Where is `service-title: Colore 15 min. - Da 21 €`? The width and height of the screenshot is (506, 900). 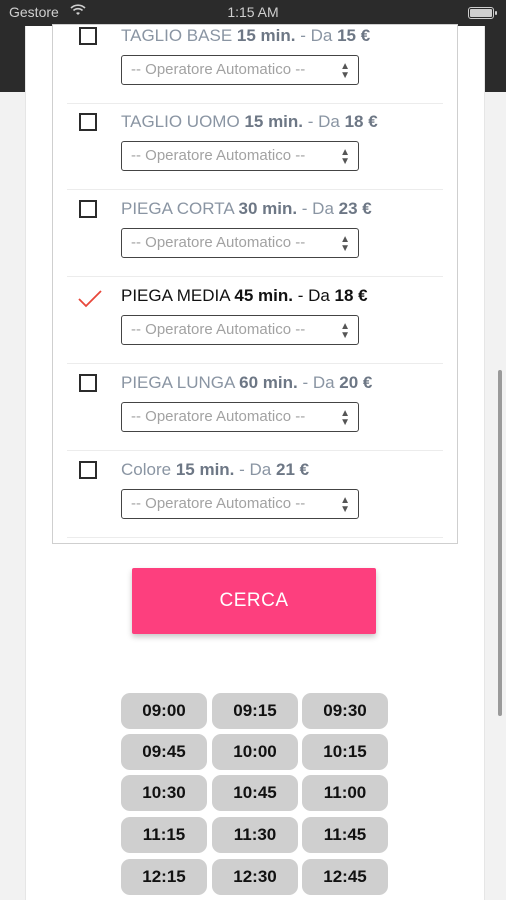 service-title: Colore 15 min. - Da 21 € is located at coordinates (215, 469).